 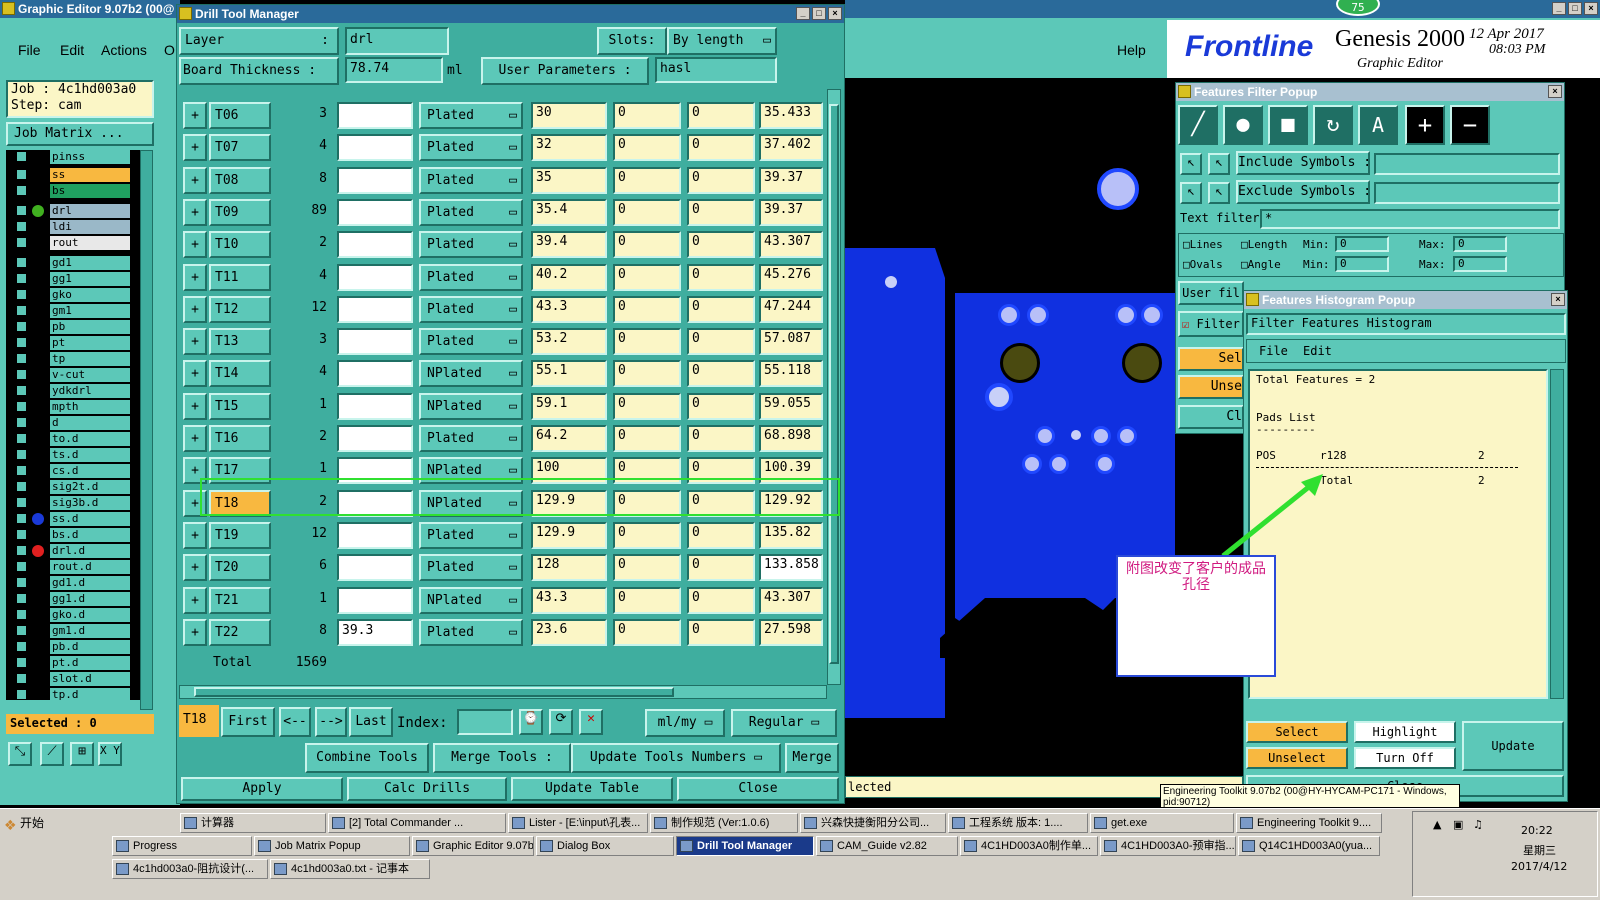 What do you see at coordinates (1211, 324) in the screenshot?
I see `filter-checkbox: ☑ Filter` at bounding box center [1211, 324].